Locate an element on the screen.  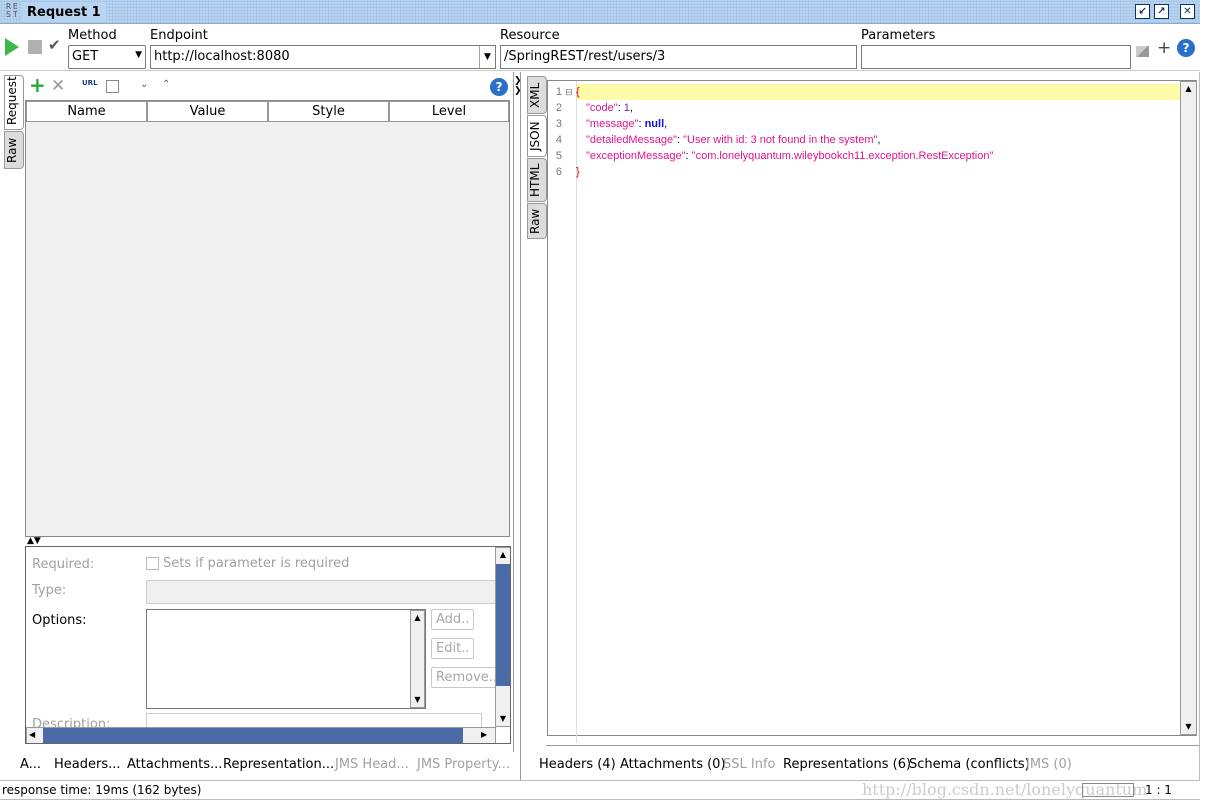
tab-html: HTML is located at coordinates (537, 180).